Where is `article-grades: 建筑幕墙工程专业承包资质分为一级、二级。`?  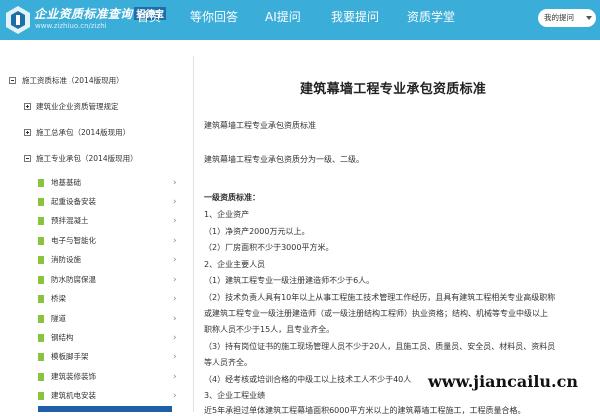
article-grades: 建筑幕墙工程专业承包资质分为一级、二级。 is located at coordinates (284, 159).